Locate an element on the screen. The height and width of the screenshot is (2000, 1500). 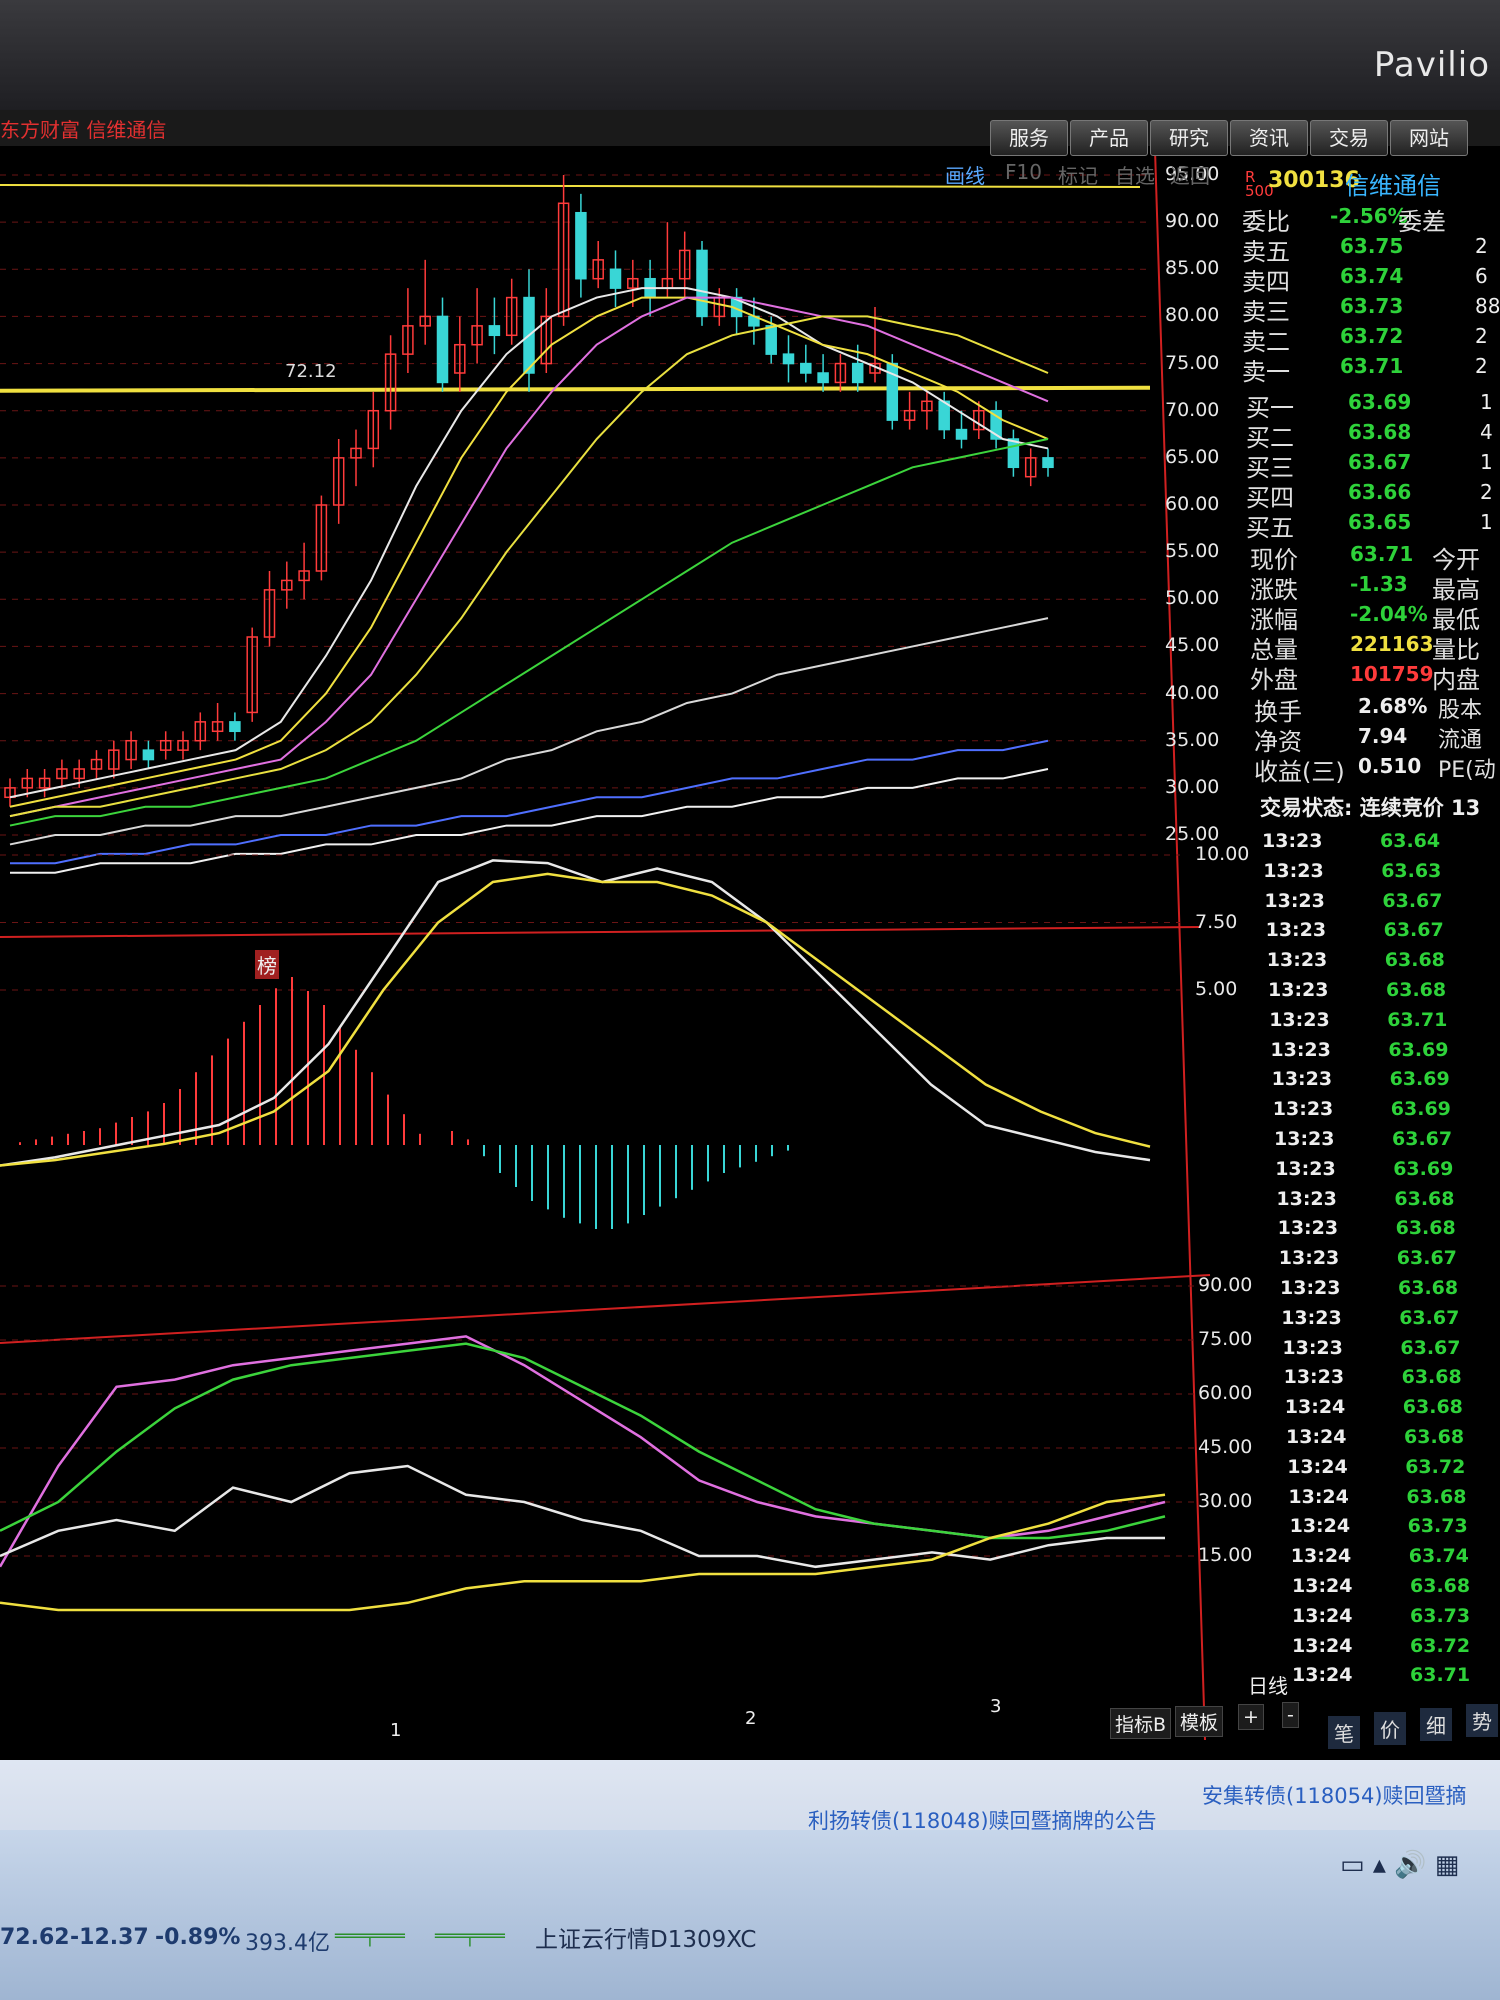
date-marker: 3 is located at coordinates (996, 1706).